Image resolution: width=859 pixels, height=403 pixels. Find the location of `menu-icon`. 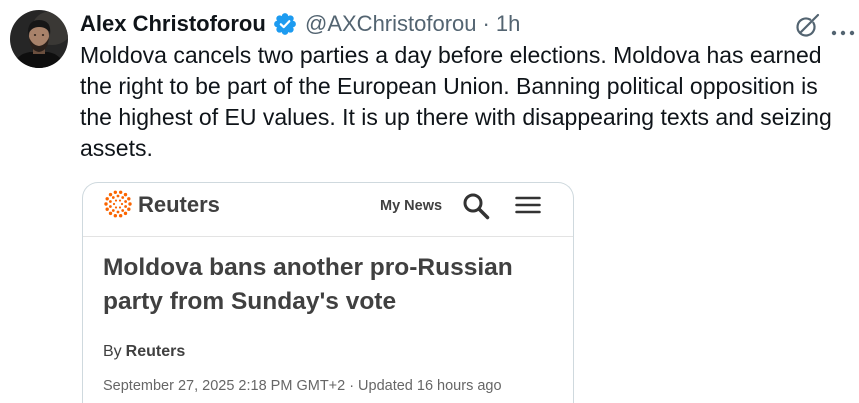

menu-icon is located at coordinates (528, 205).